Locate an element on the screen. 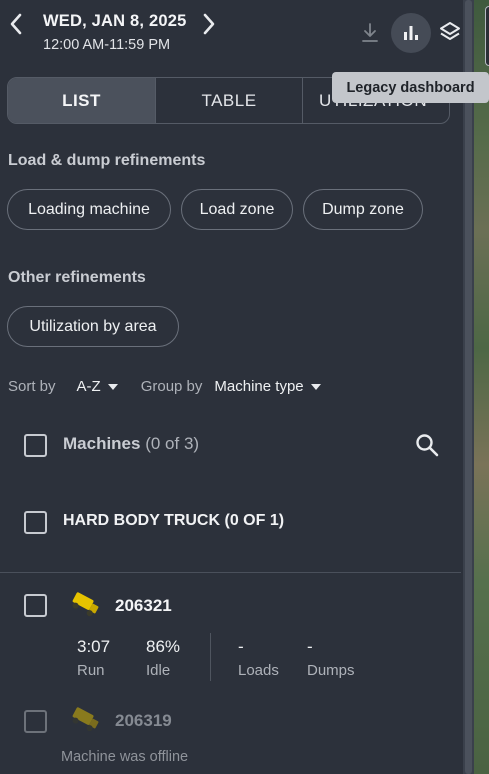 The height and width of the screenshot is (774, 489). load-dump-title: Load & dump refinements is located at coordinates (107, 160).